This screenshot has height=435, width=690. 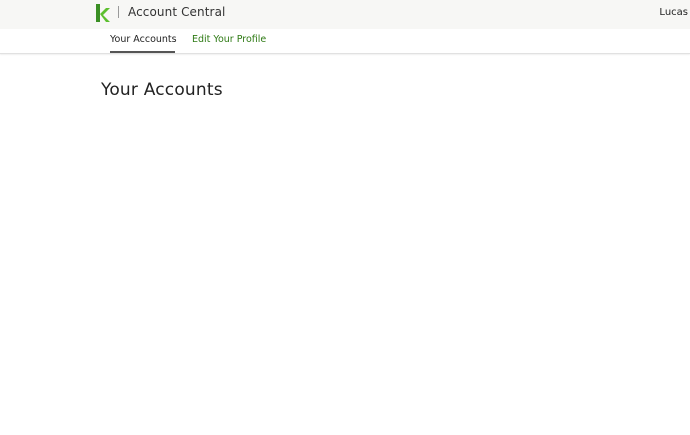 I want to click on tab-edit-your-profile-label: Edit Your Profile, so click(x=229, y=39).